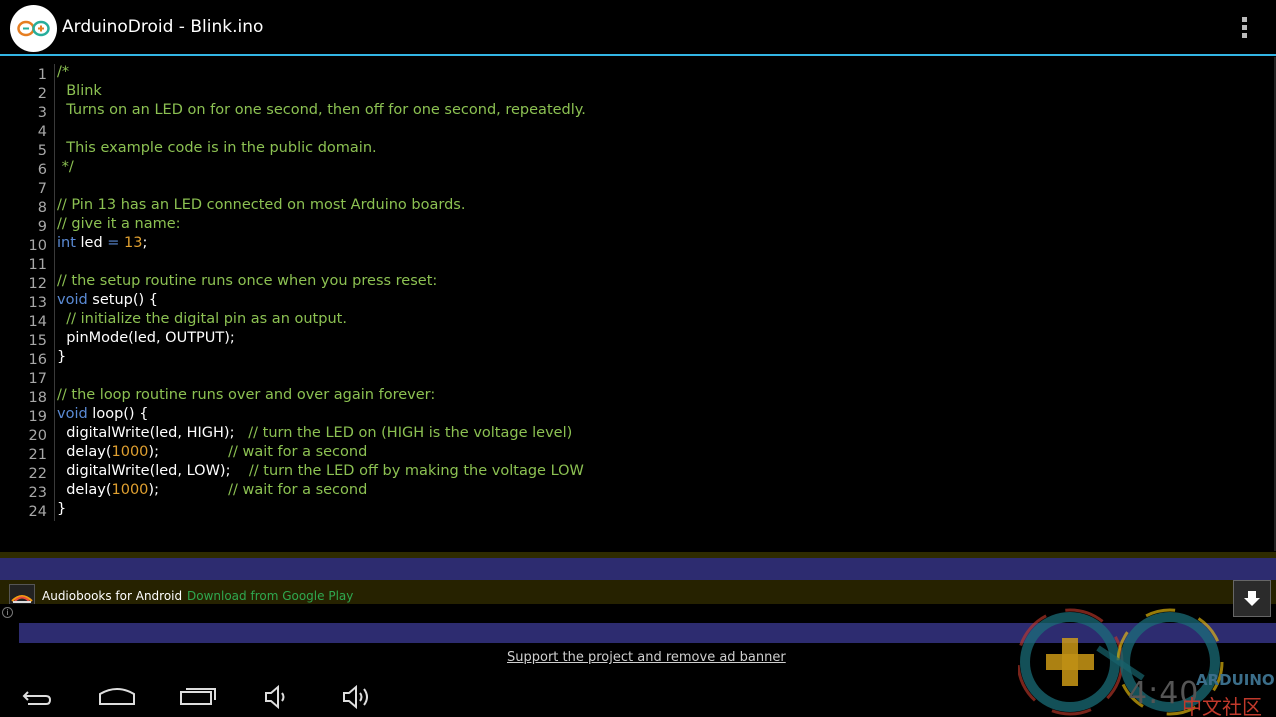 The width and height of the screenshot is (1276, 717). What do you see at coordinates (118, 414) in the screenshot?
I see `code-token-plain: loop() {` at bounding box center [118, 414].